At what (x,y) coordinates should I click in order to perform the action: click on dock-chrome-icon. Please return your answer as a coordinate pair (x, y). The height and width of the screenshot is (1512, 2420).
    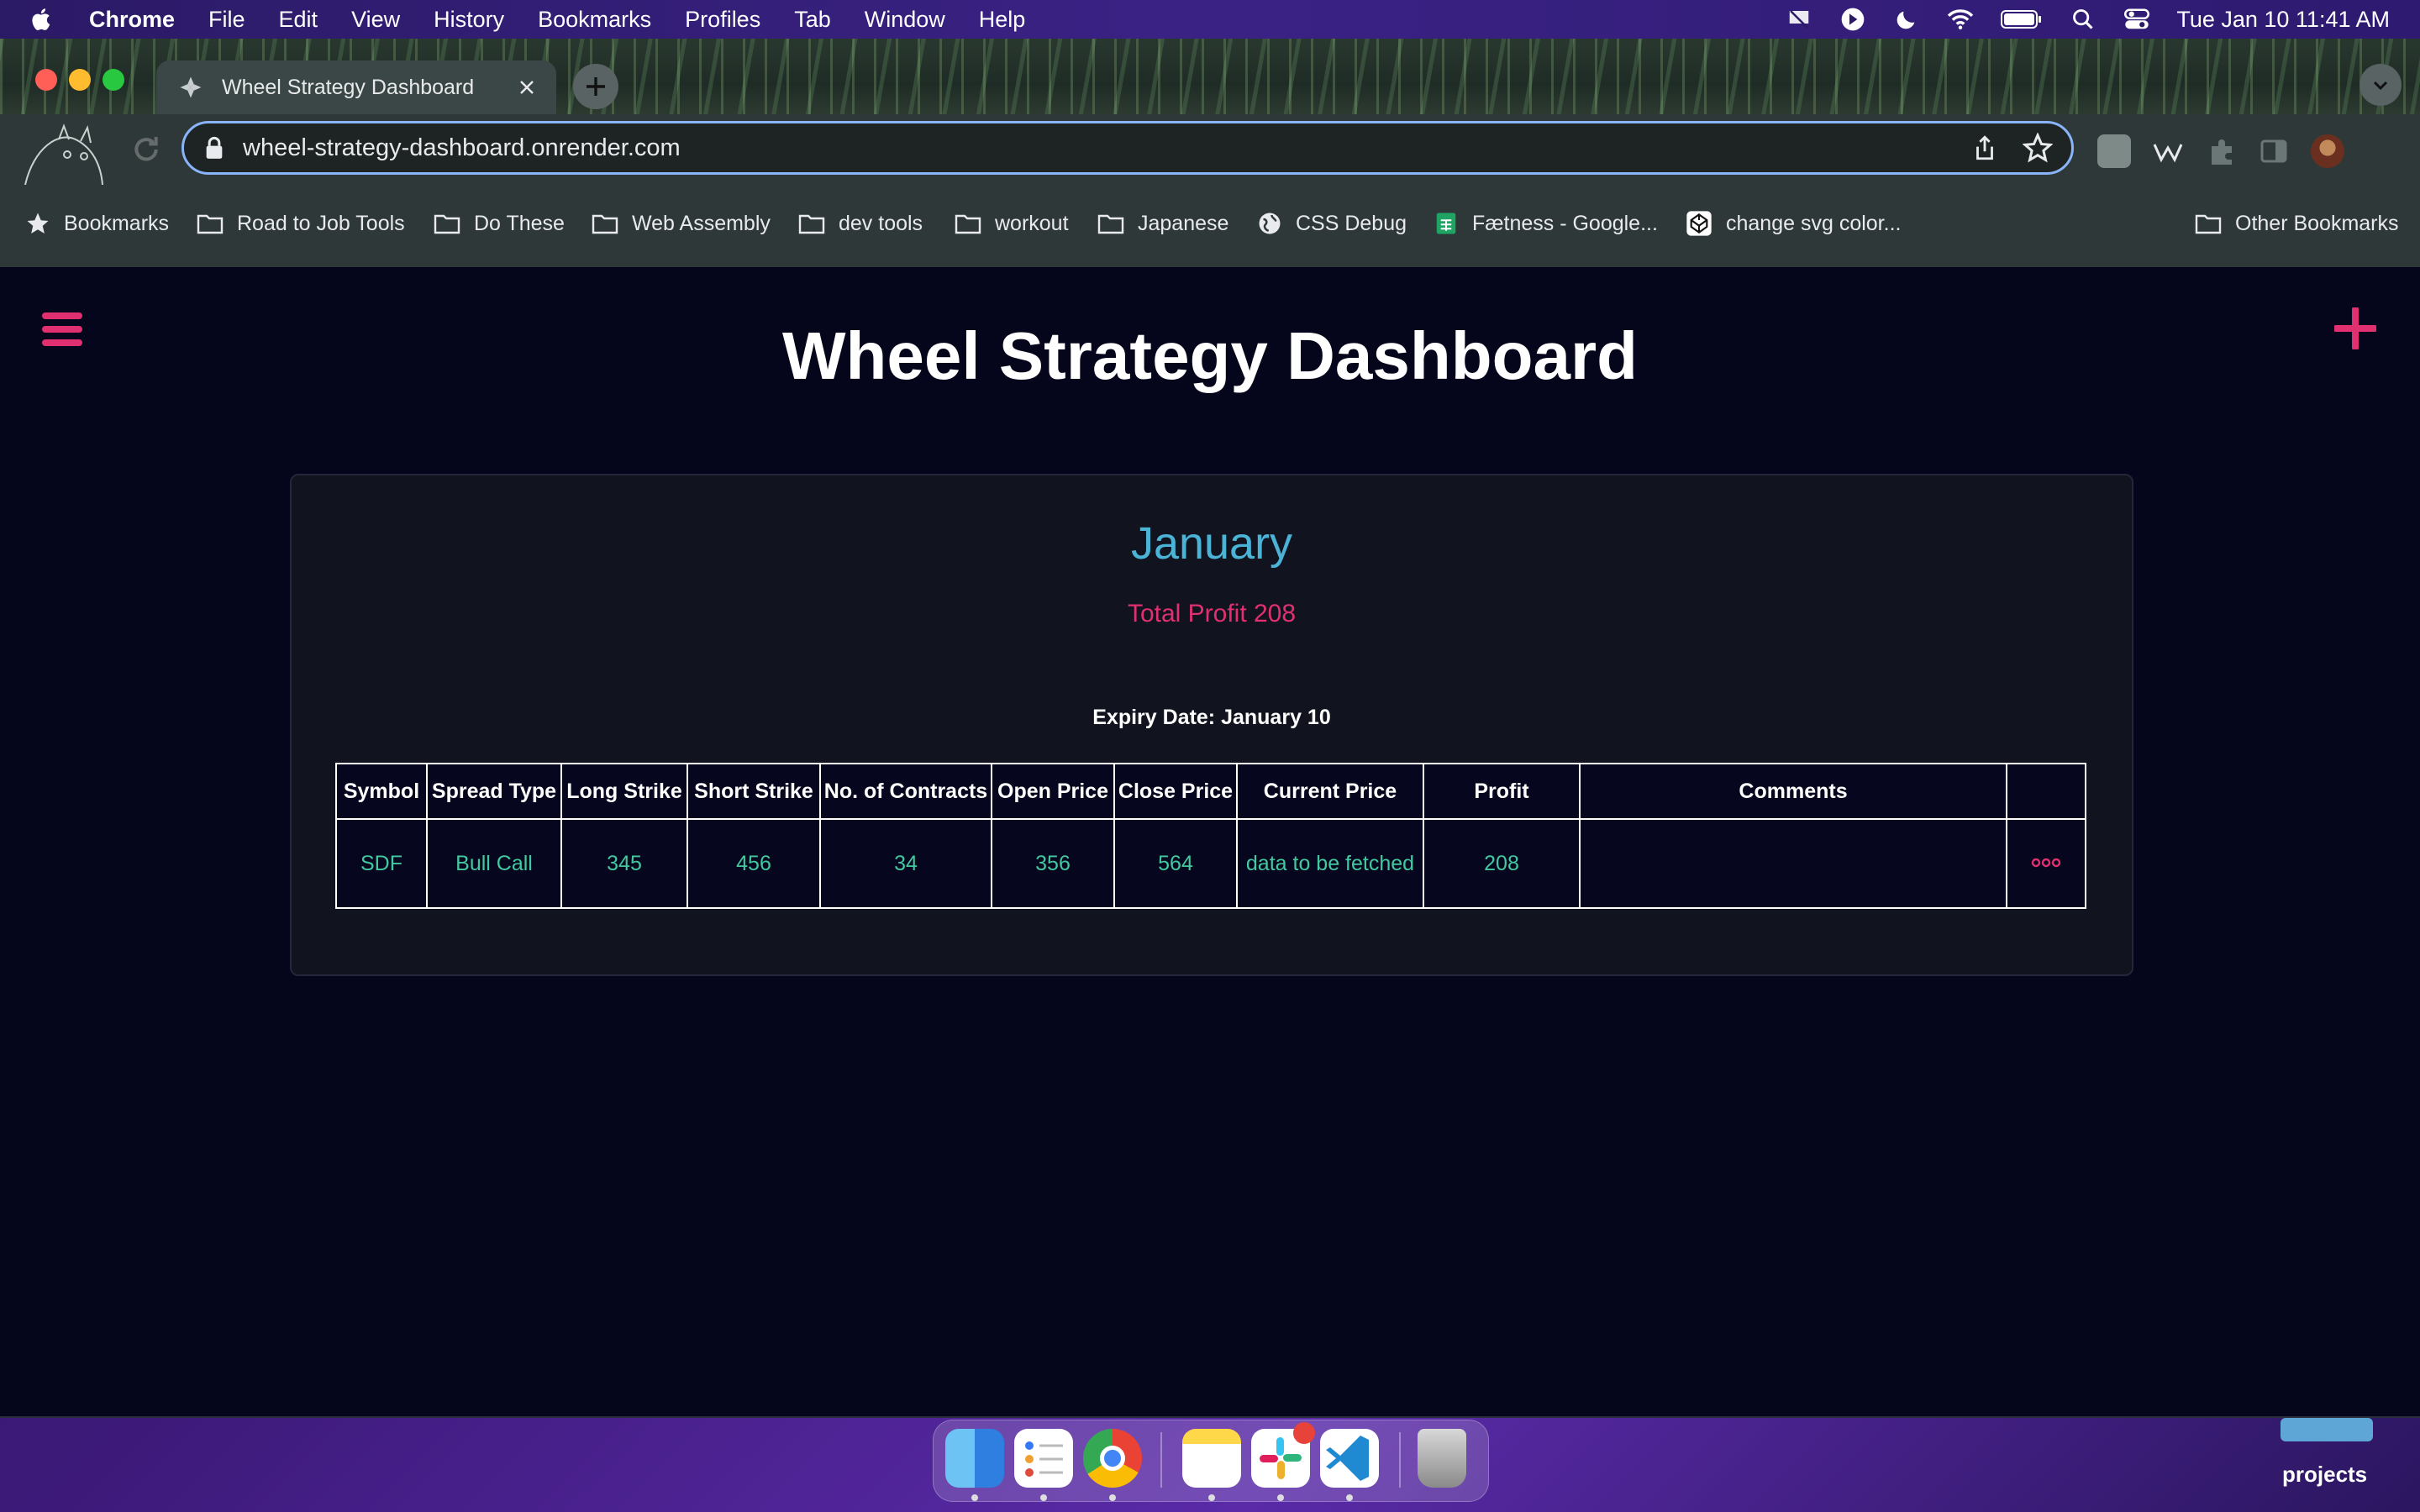
    Looking at the image, I should click on (1112, 1458).